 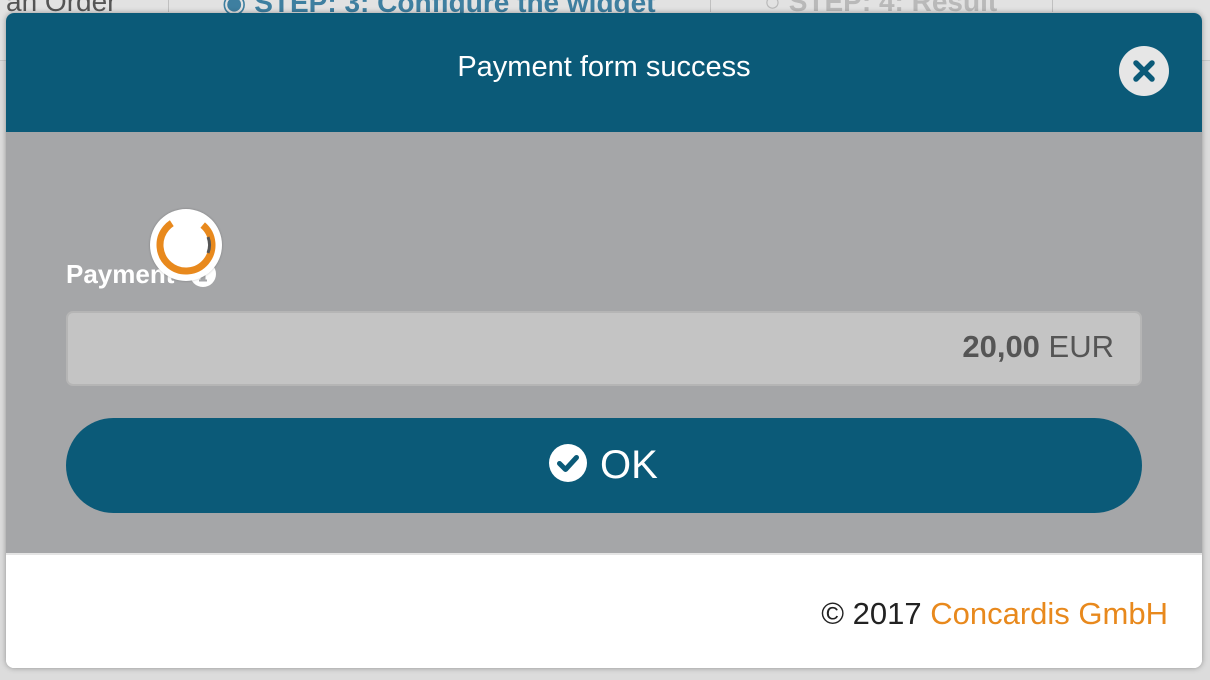 I want to click on concardis-logo, so click(x=186, y=245).